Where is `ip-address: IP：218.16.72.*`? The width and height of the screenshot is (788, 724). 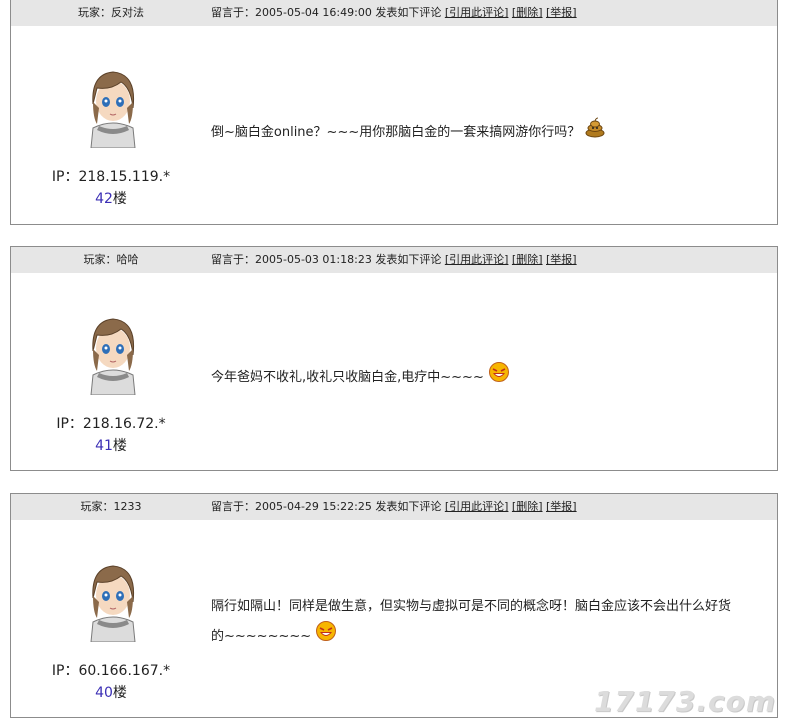 ip-address: IP：218.16.72.* is located at coordinates (111, 424).